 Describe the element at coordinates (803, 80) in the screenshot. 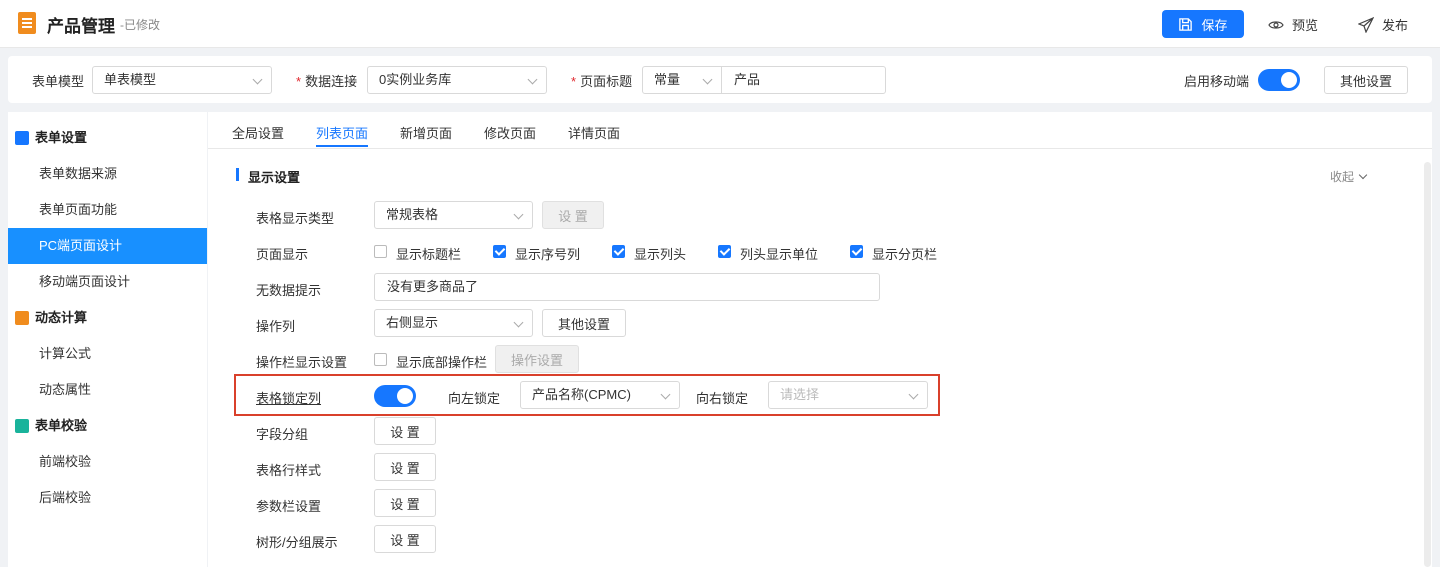

I see `page-title-input: 产品` at that location.